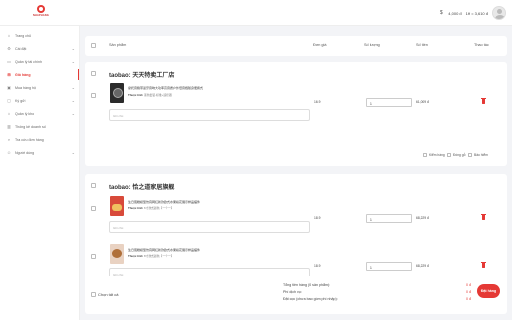  Describe the element at coordinates (159, 208) in the screenshot. I see `variant-value: 6寸款式颜色【一个一】` at that location.